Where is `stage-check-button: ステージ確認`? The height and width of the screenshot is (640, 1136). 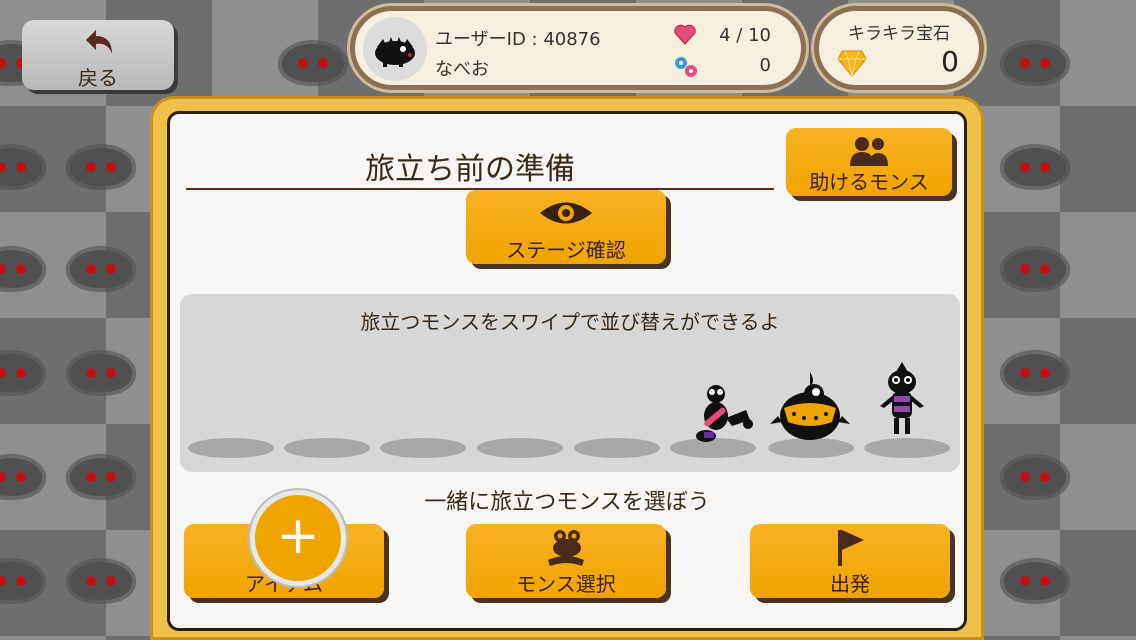
stage-check-button: ステージ確認 is located at coordinates (566, 227).